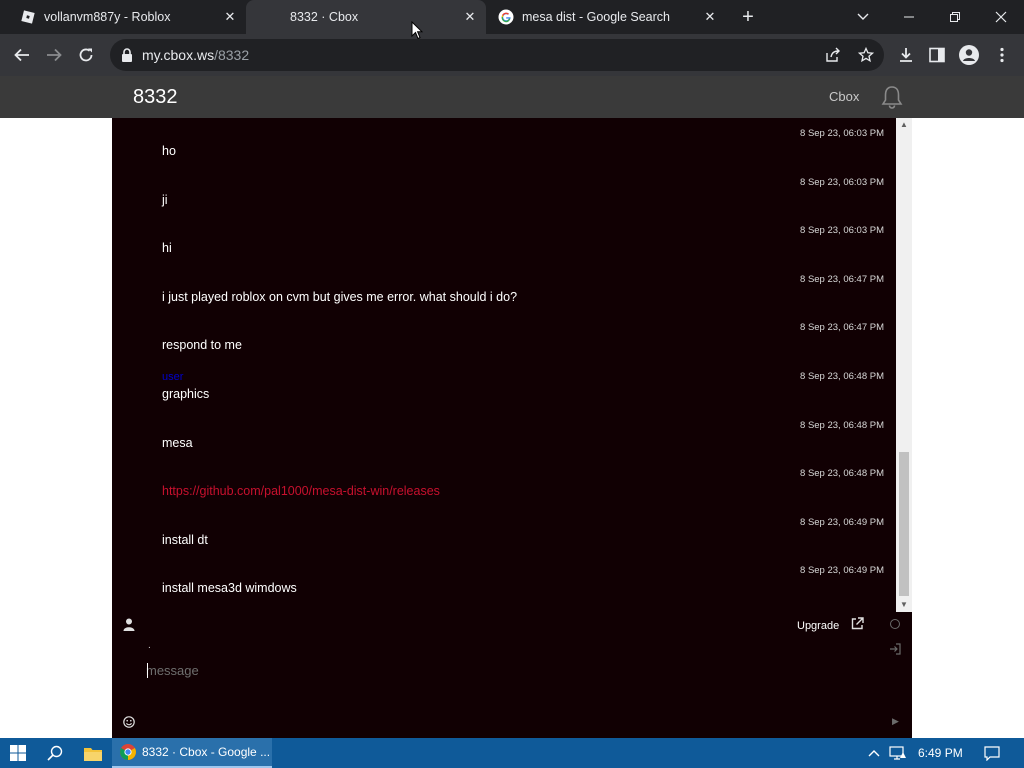  I want to click on scroll-up-arrow-icon: ▲, so click(904, 125).